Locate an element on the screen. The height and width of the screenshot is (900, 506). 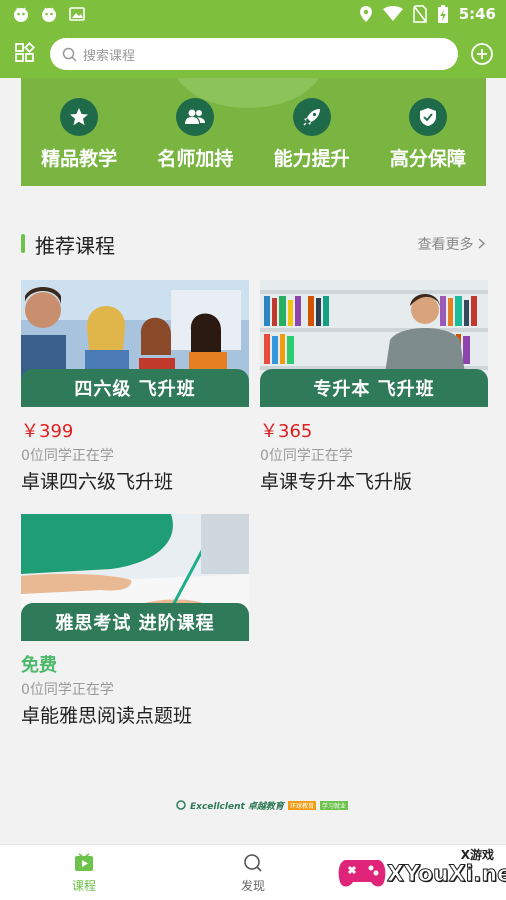
course-price: 免费 is located at coordinates (39, 665).